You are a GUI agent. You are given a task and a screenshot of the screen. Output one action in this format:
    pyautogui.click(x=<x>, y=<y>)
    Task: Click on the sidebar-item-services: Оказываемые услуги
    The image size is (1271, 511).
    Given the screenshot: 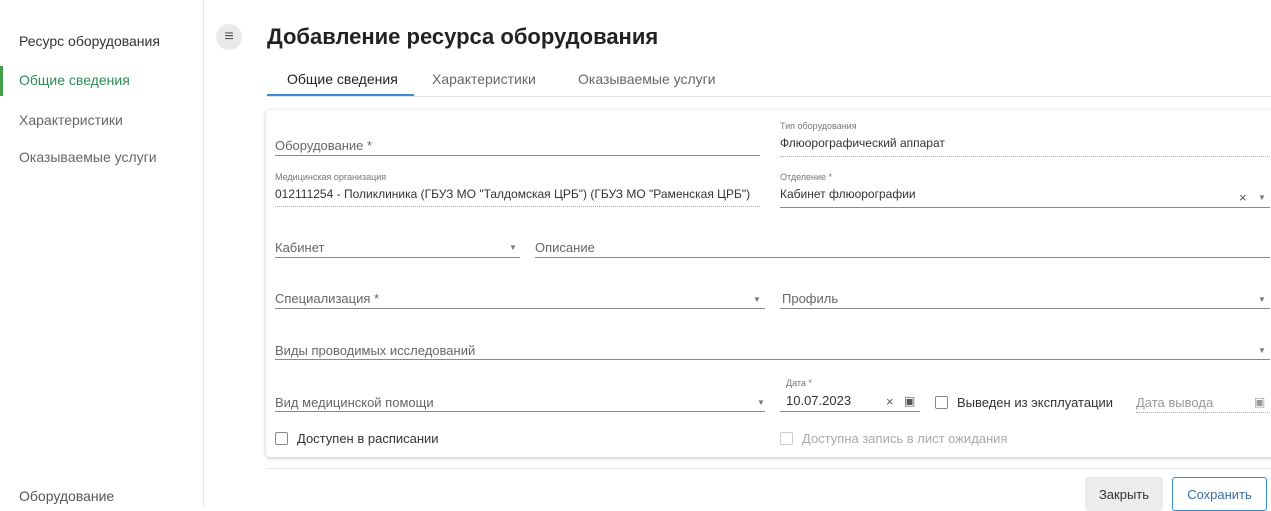 What is the action you would take?
    pyautogui.click(x=88, y=157)
    